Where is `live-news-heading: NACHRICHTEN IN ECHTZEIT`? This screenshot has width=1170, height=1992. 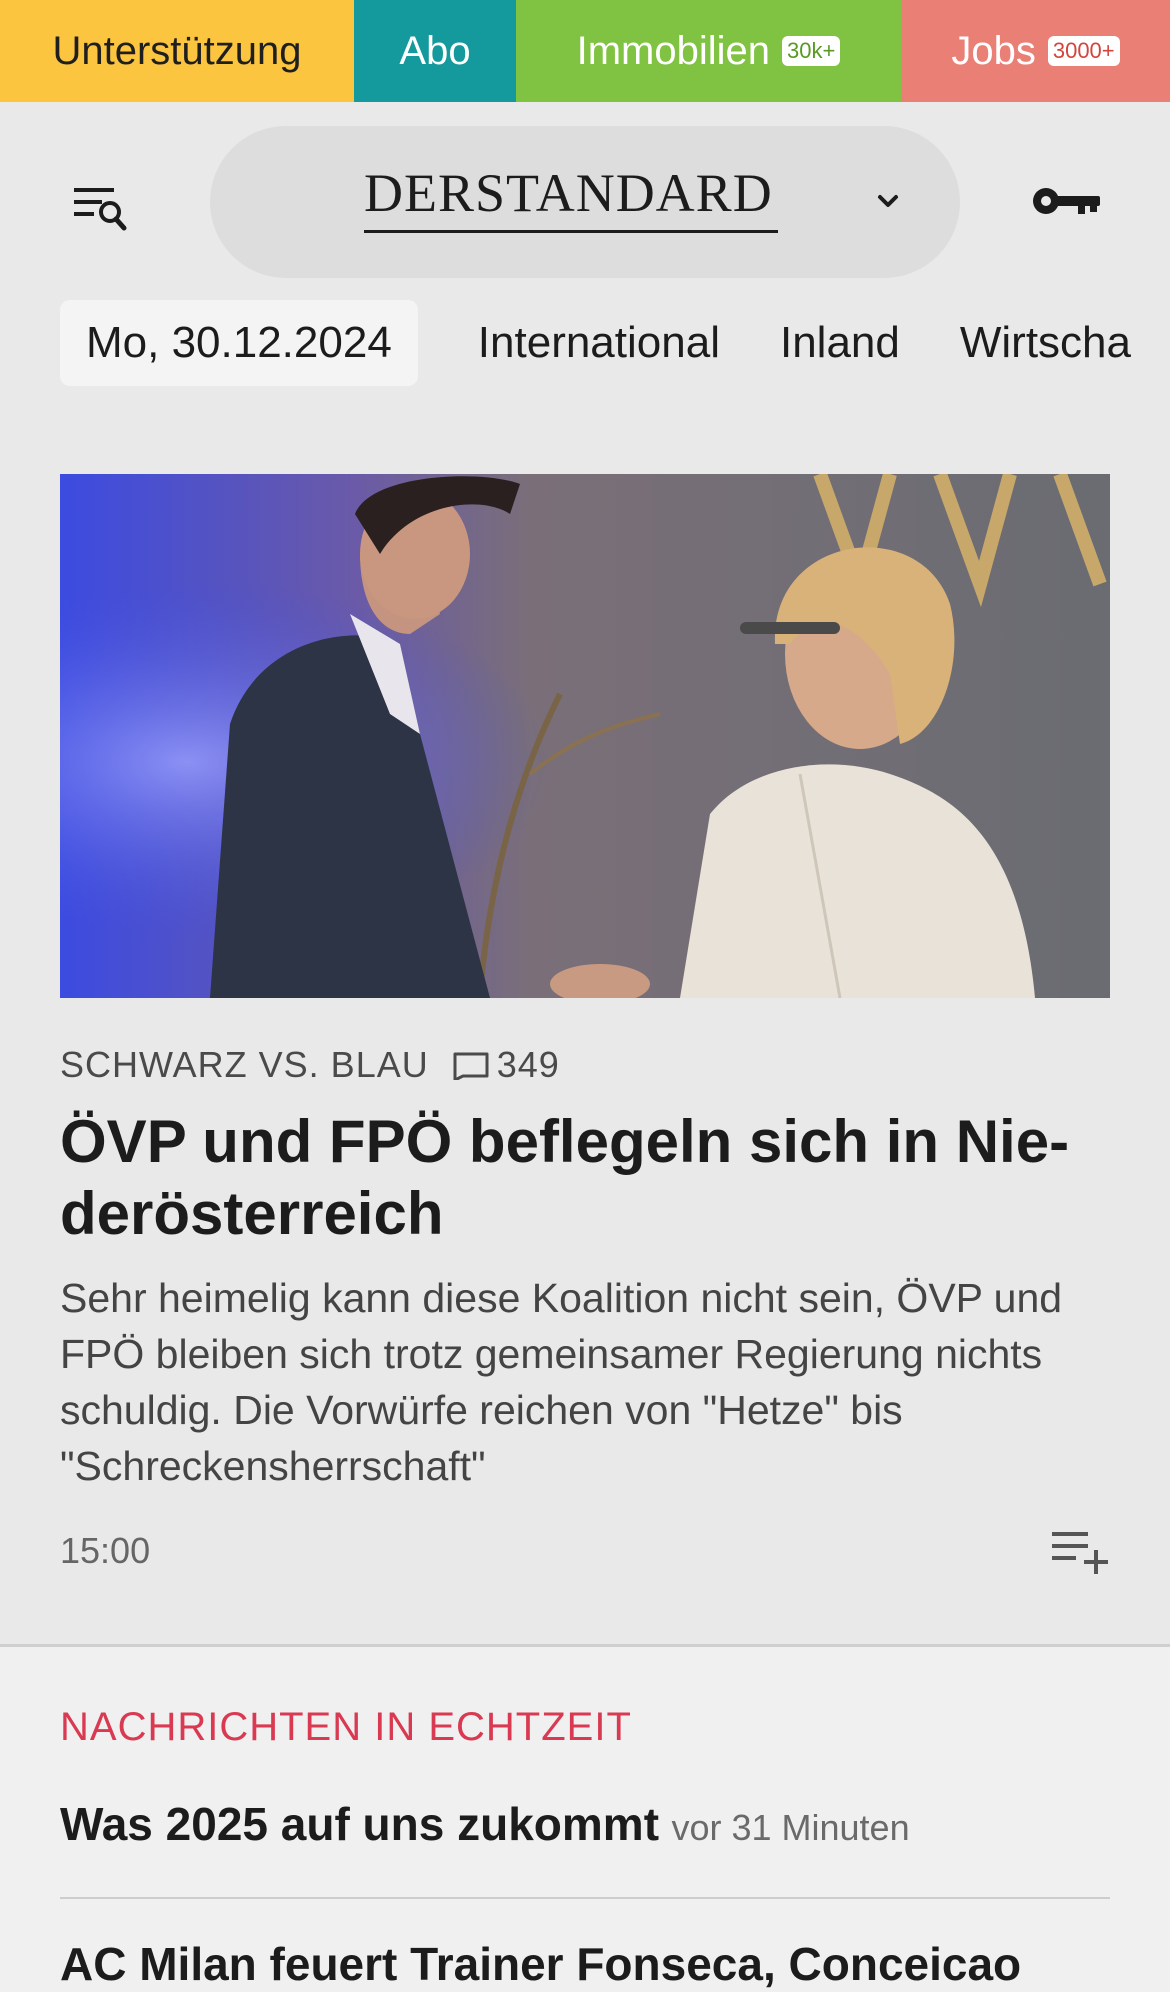
live-news-heading: NACHRICHTEN IN ECHTZEIT is located at coordinates (346, 1727).